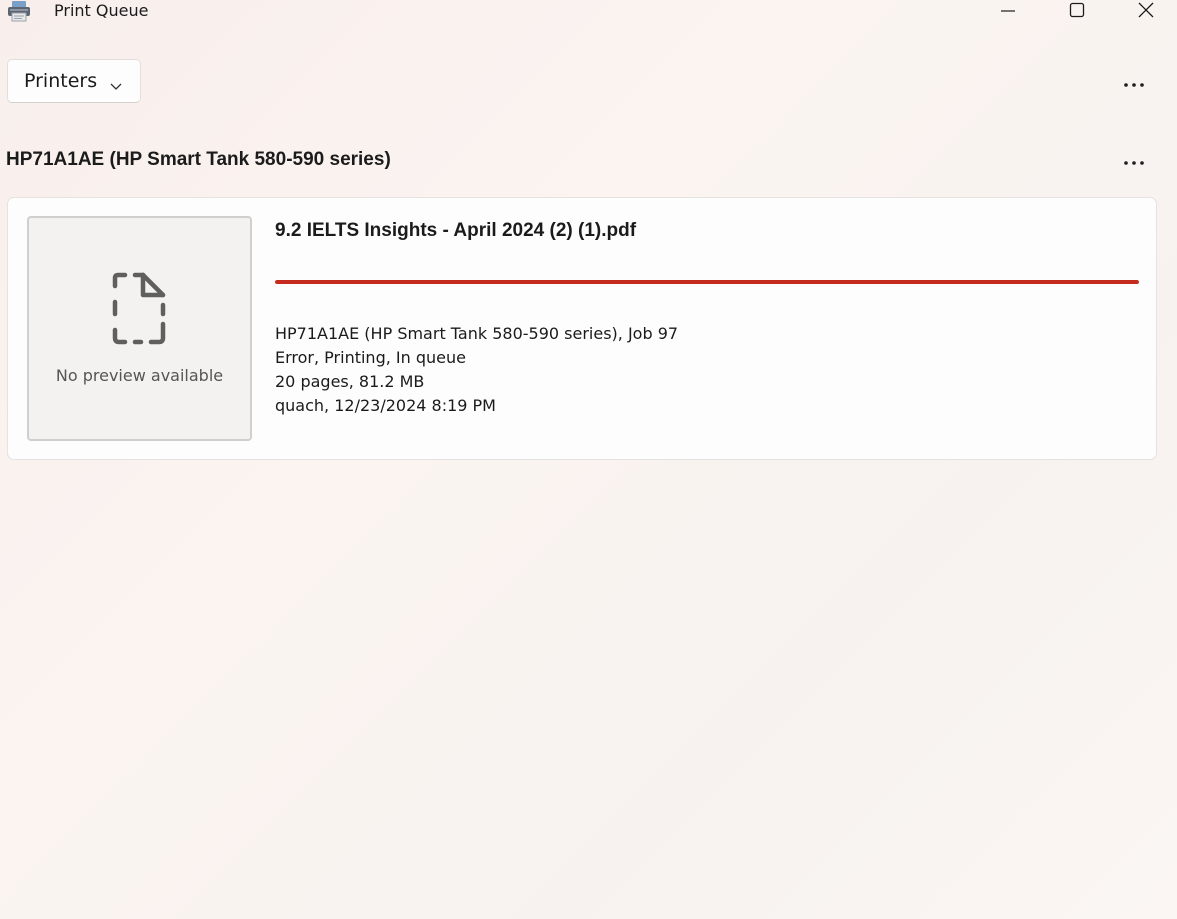 Image resolution: width=1177 pixels, height=919 pixels. I want to click on job-progress-bar, so click(707, 282).